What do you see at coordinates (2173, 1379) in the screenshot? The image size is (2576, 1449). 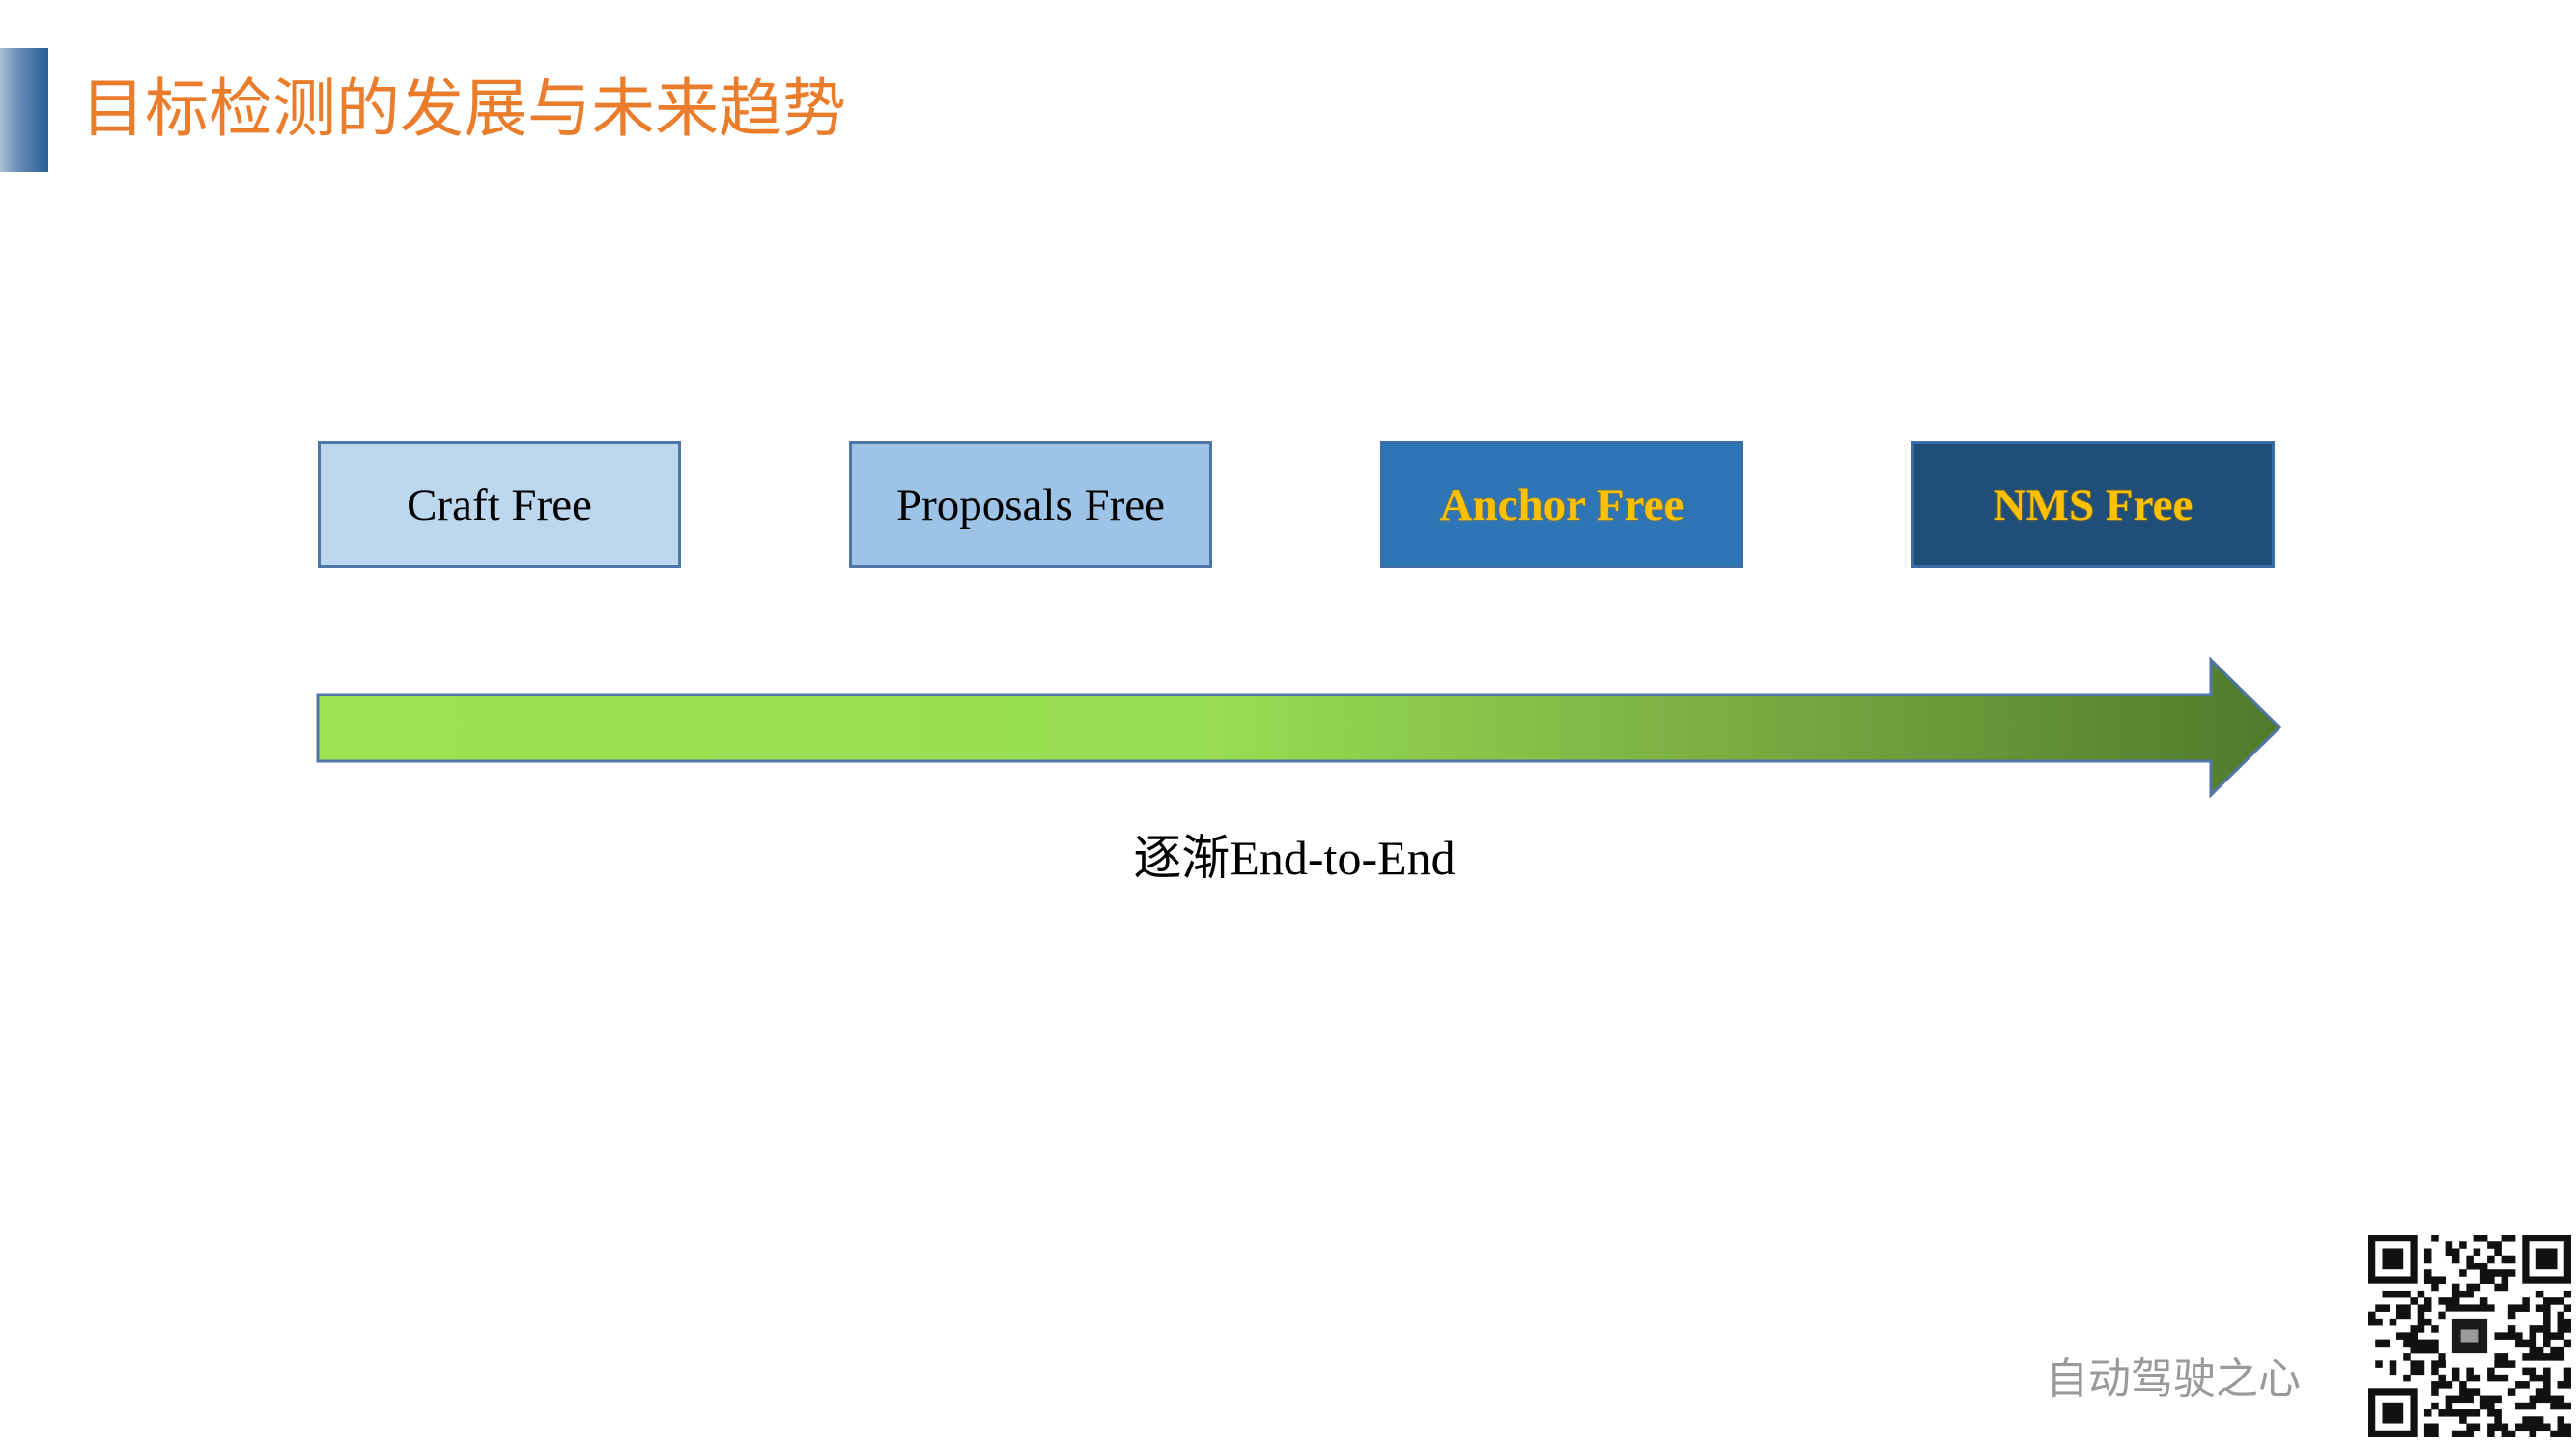 I see `brand-name: 自动驾驶之心` at bounding box center [2173, 1379].